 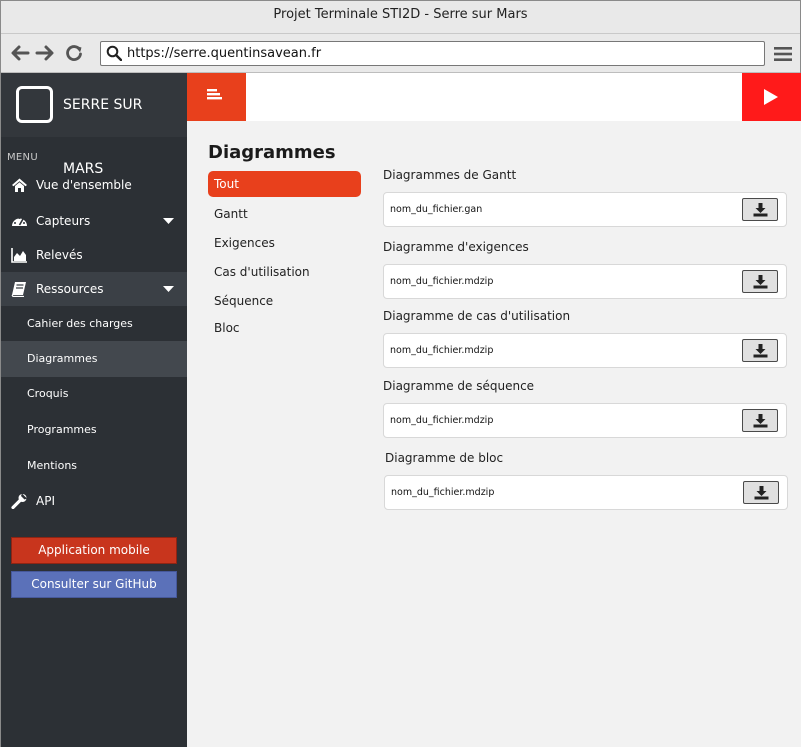 What do you see at coordinates (436, 209) in the screenshot?
I see `file-name: nom_du_fichier.gan` at bounding box center [436, 209].